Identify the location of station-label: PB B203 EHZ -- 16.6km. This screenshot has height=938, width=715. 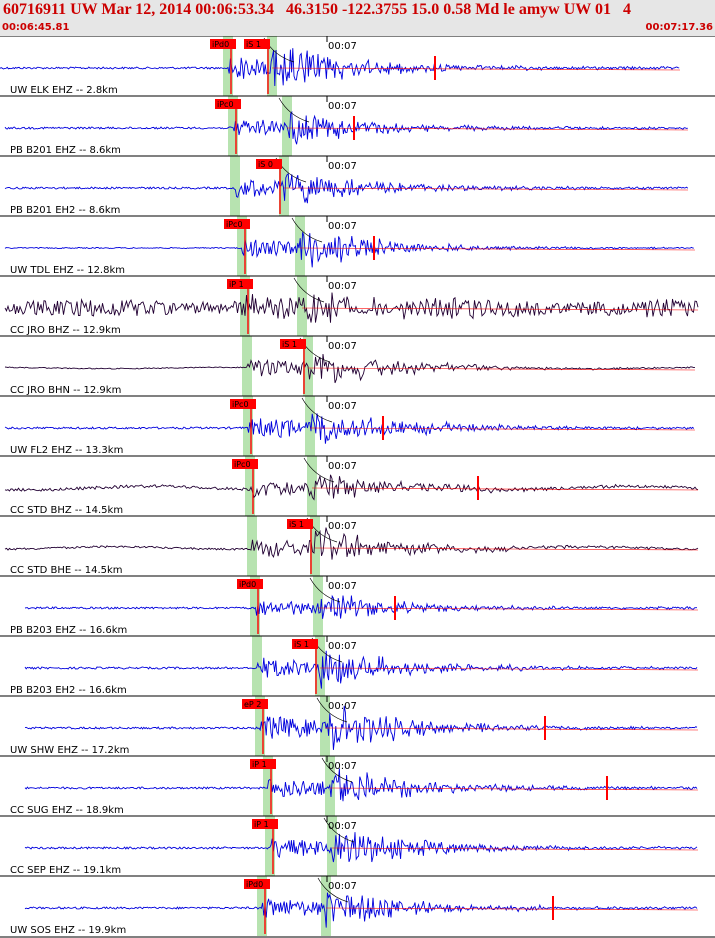
(68, 630).